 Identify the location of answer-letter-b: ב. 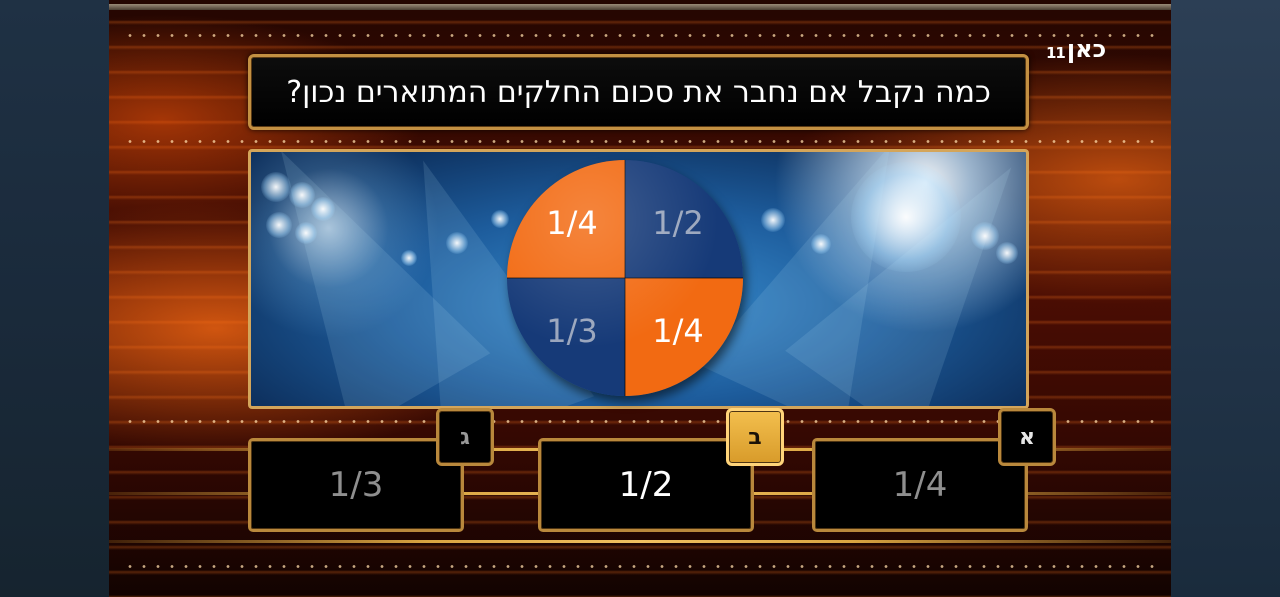
(755, 437).